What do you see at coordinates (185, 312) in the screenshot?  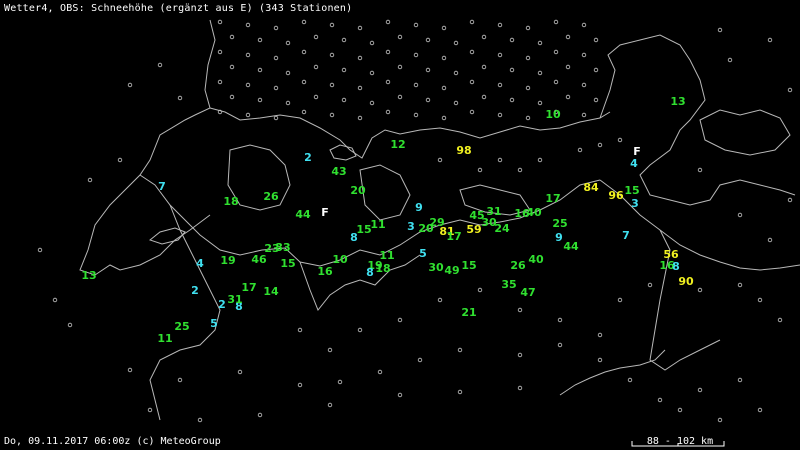 I see `france-italy-border` at bounding box center [185, 312].